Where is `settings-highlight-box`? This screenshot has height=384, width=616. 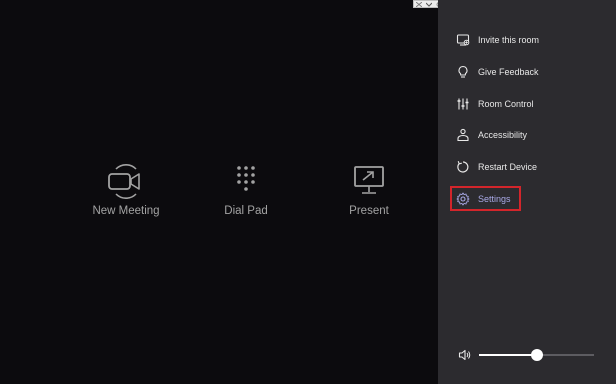
settings-highlight-box is located at coordinates (485, 198).